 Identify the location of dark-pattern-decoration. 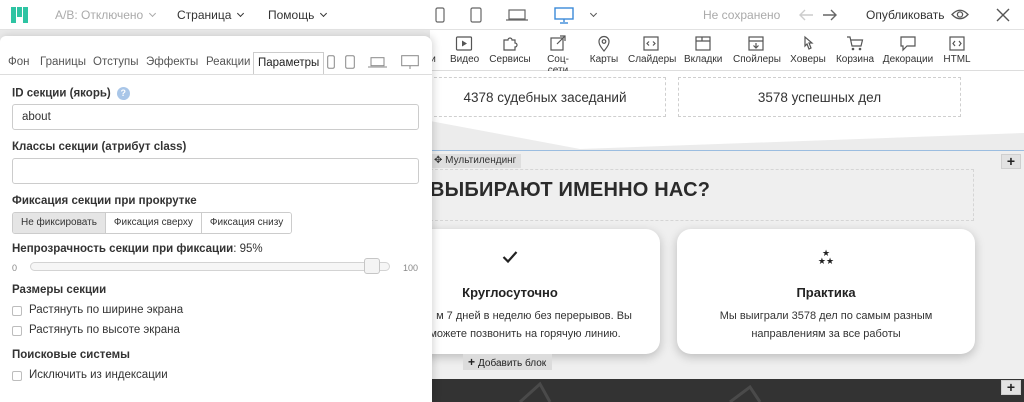
(640, 391).